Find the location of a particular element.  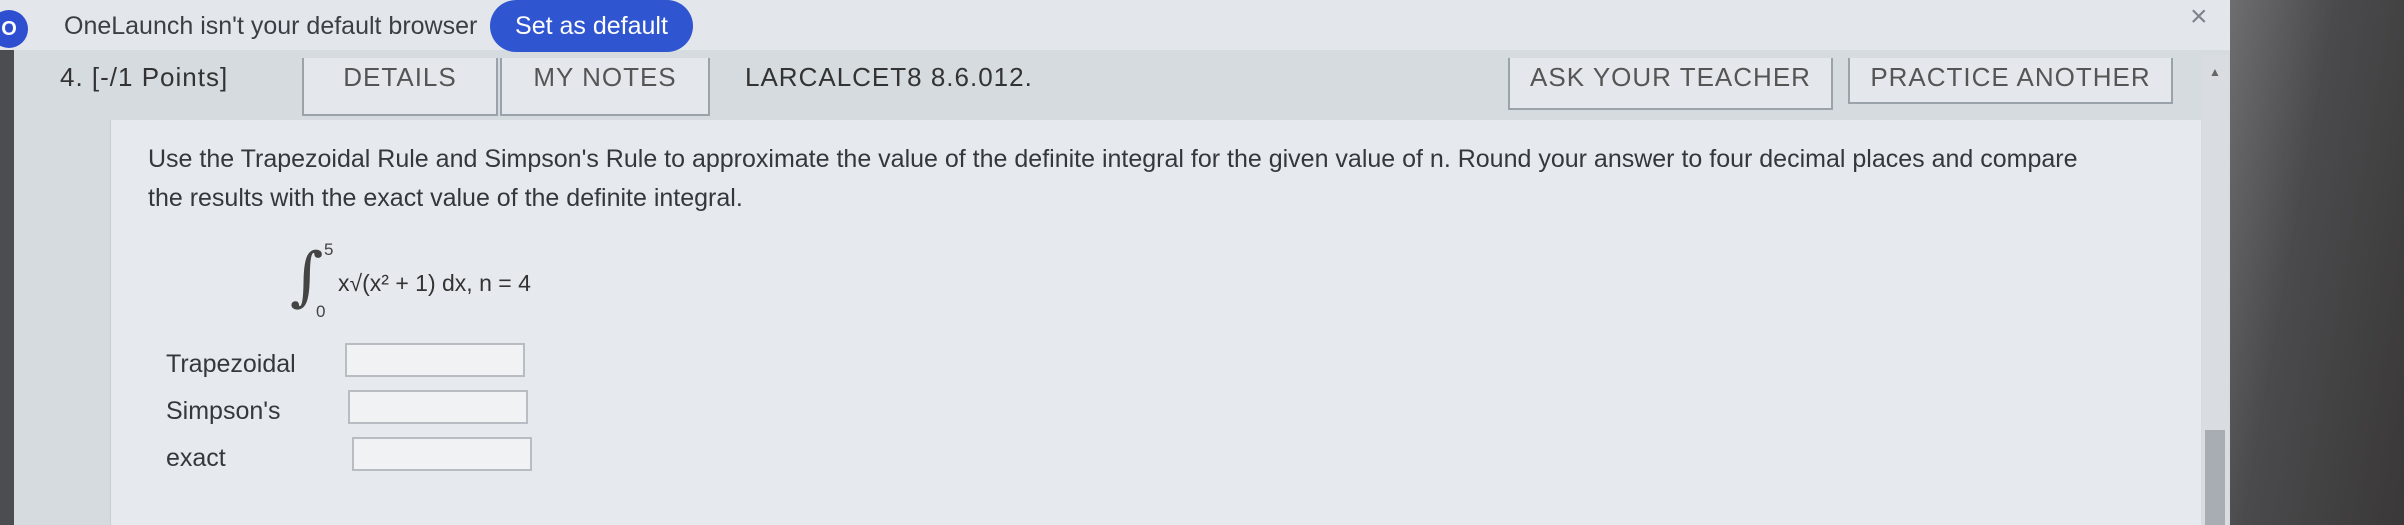

notification-message: OneLaunch isn't your default browser is located at coordinates (271, 26).